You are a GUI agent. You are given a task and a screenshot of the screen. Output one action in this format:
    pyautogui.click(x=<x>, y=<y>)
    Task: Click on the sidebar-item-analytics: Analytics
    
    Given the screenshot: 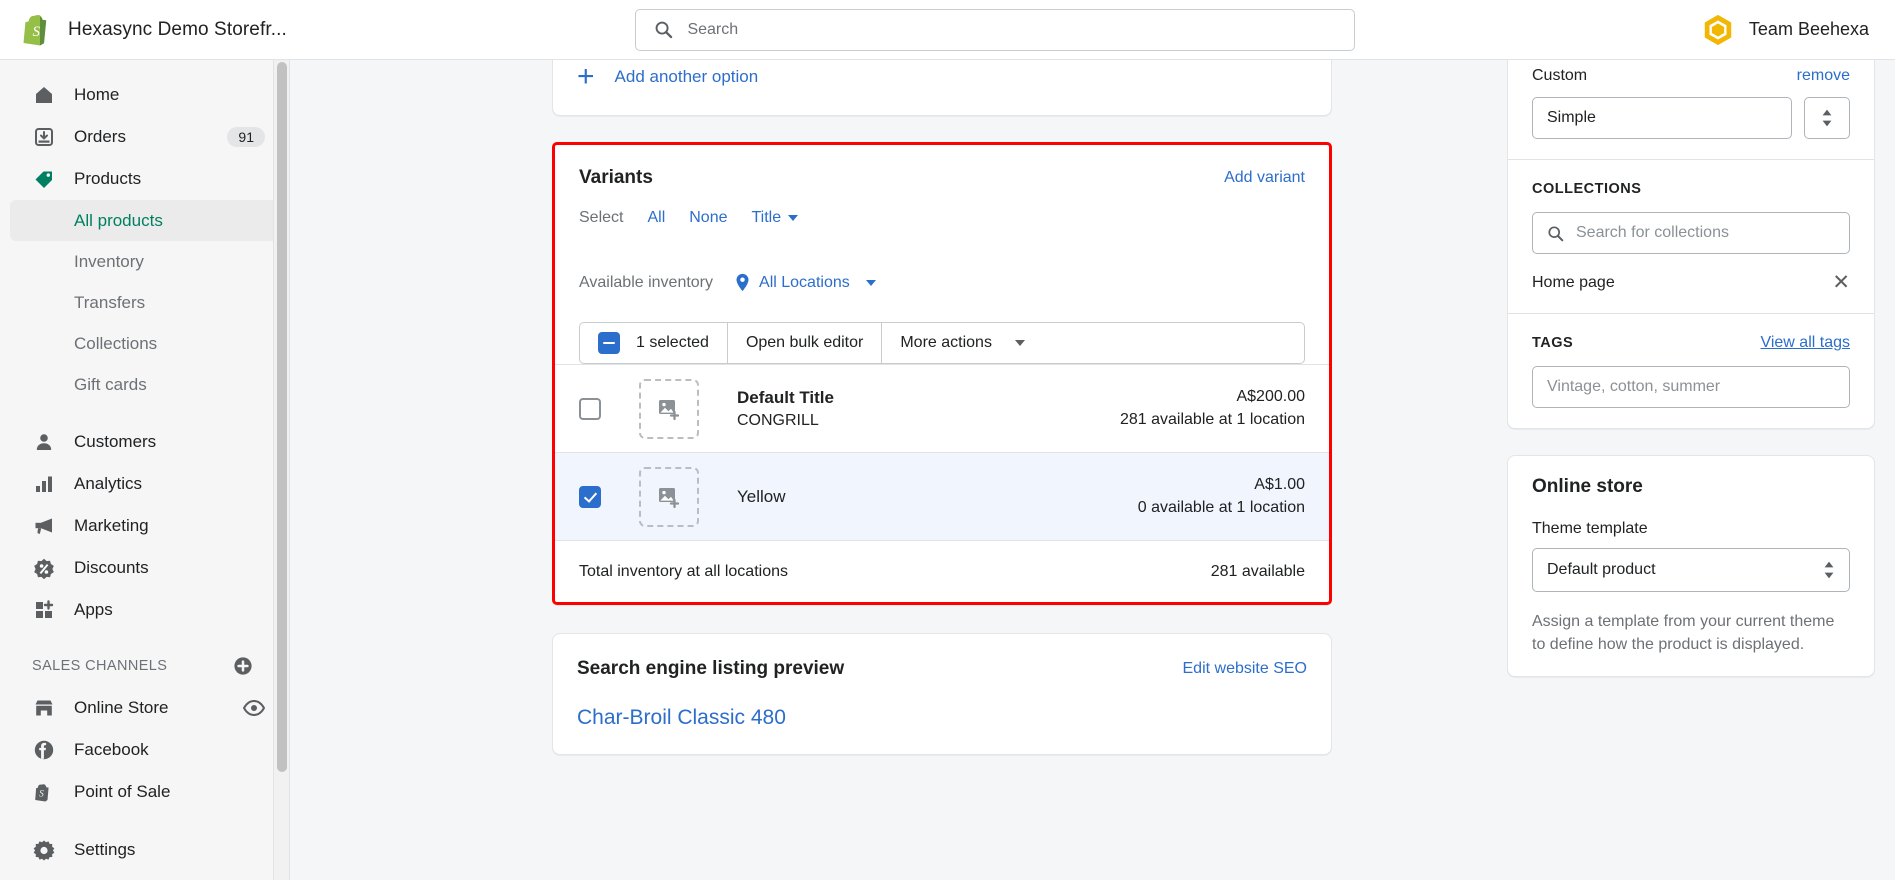 What is the action you would take?
    pyautogui.click(x=144, y=484)
    